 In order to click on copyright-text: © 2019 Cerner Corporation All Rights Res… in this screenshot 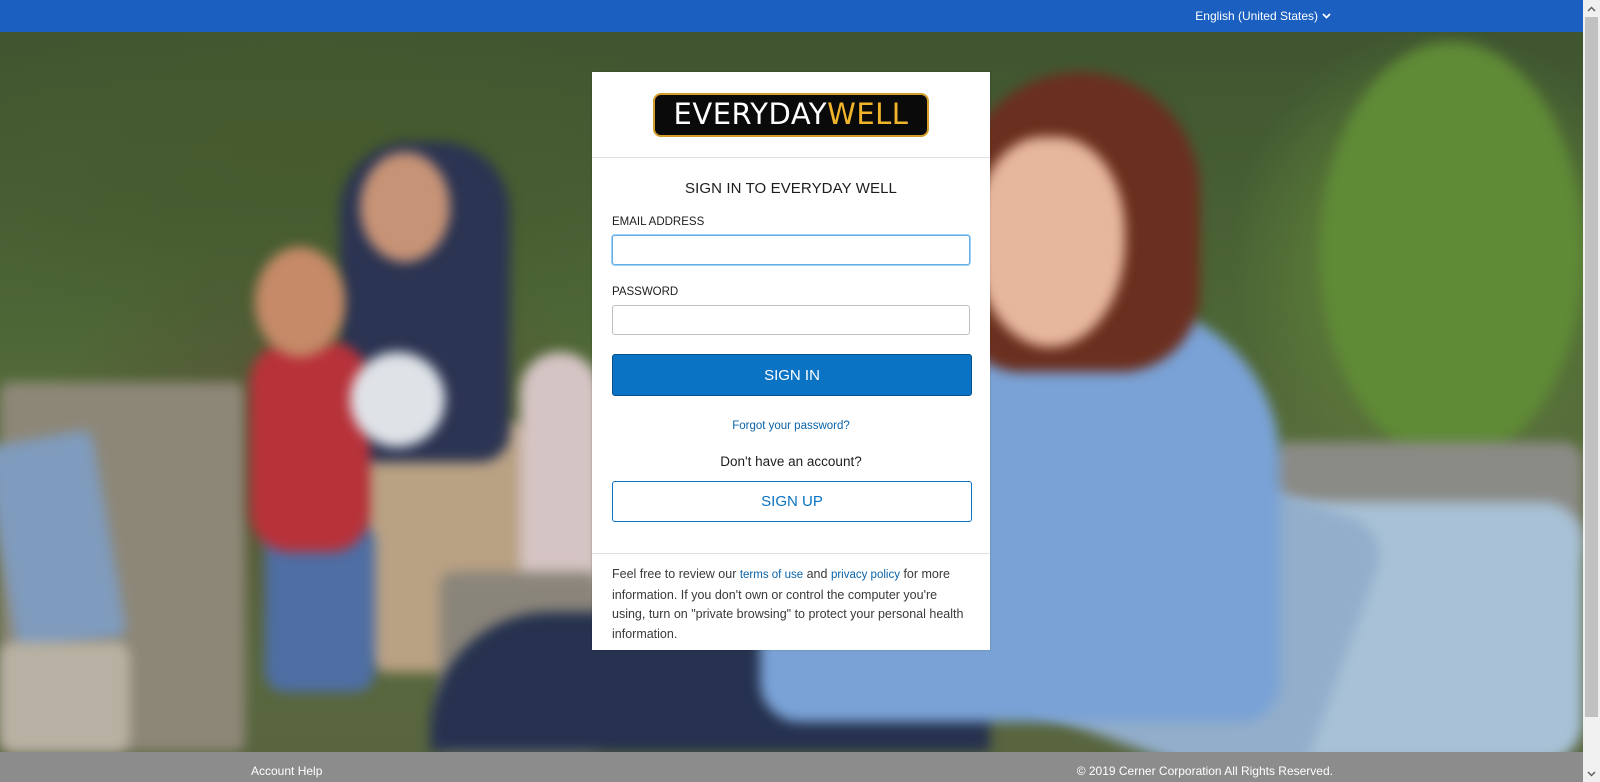, I will do `click(1204, 771)`.